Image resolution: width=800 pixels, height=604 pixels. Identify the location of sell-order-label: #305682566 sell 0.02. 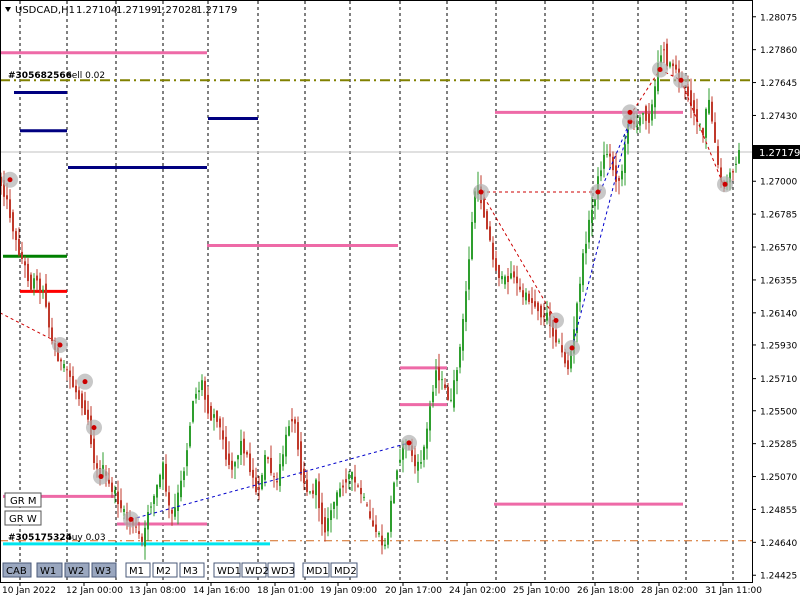
(56, 76).